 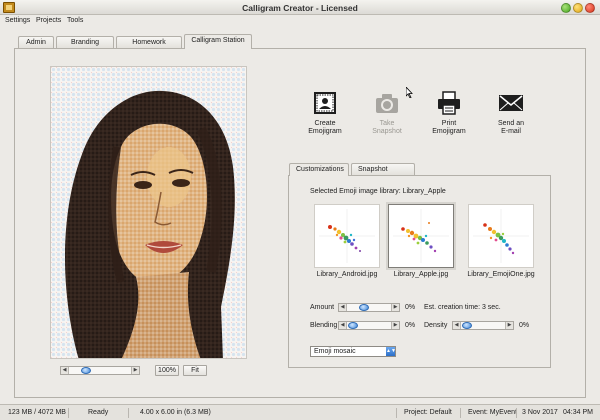 I want to click on blending-slider: ◀ ▶, so click(x=369, y=325).